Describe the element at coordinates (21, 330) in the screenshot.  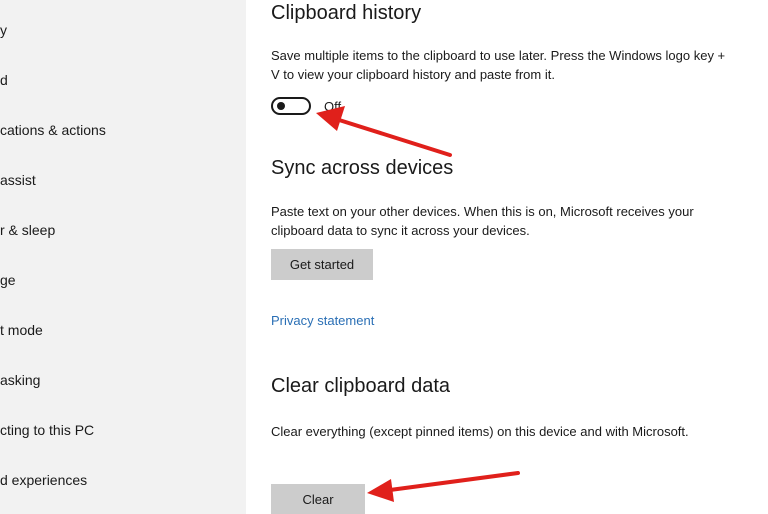
I see `sidebar-item-label: t mode` at that location.